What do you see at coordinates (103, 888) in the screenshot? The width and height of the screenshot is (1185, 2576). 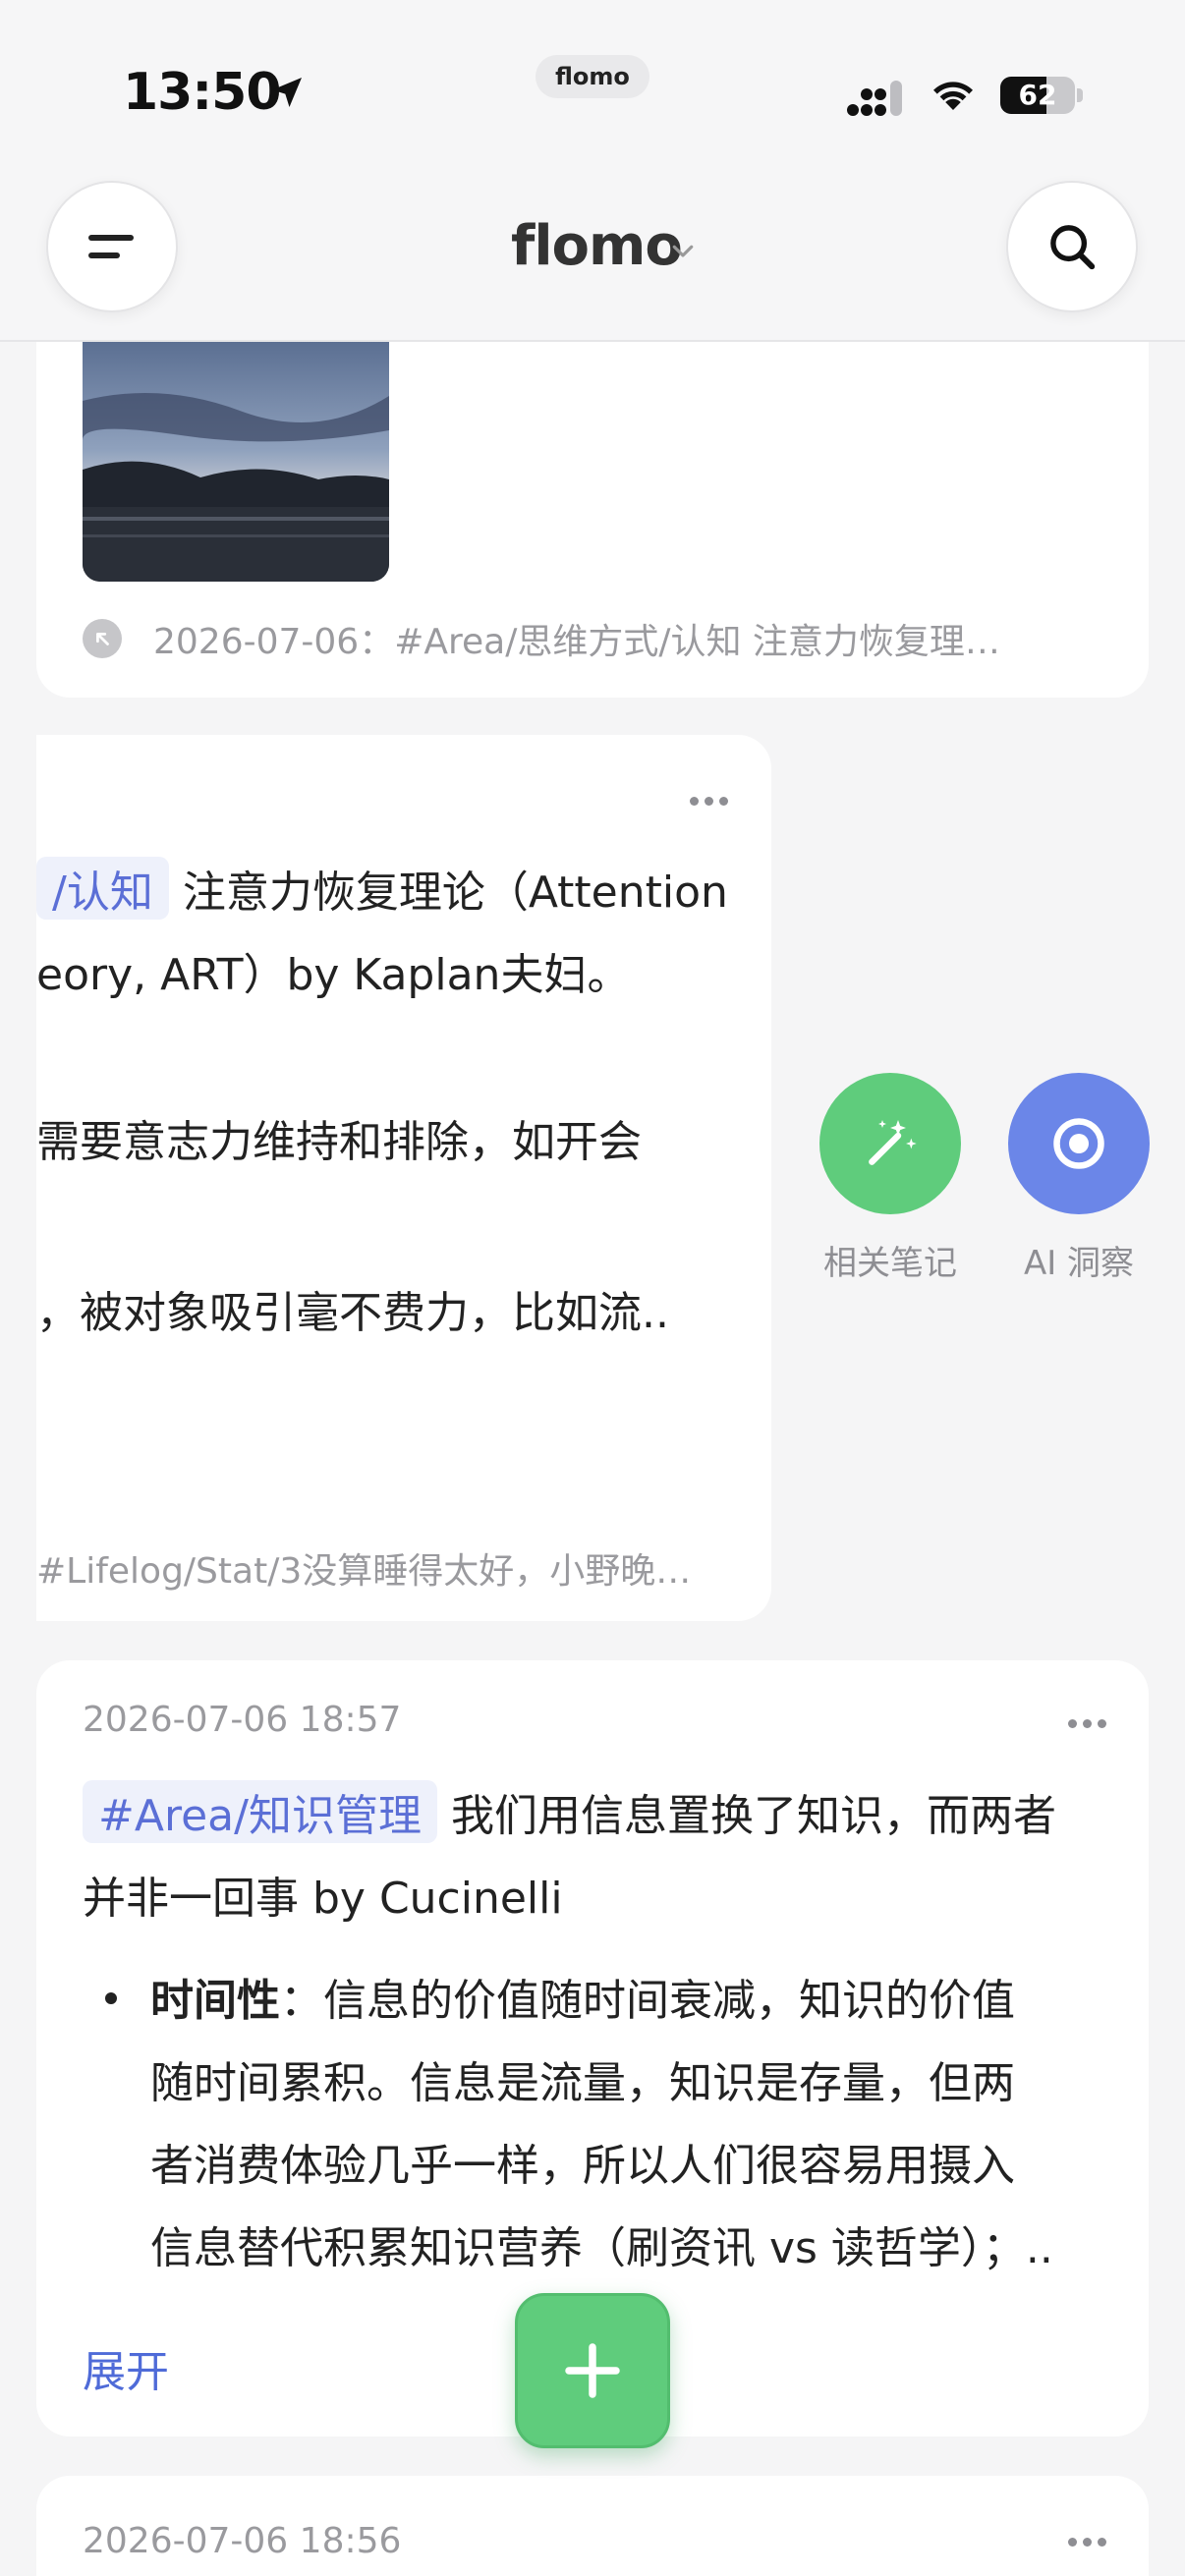 I see `memo-tag: /认知` at bounding box center [103, 888].